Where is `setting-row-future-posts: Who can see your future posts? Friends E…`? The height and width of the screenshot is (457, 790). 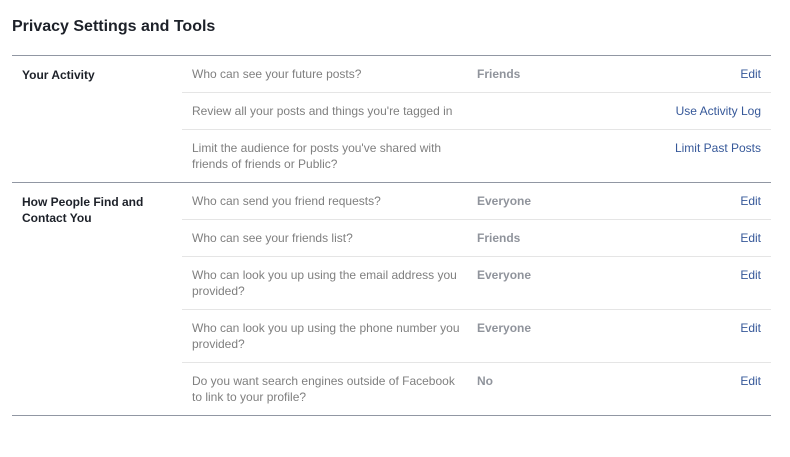 setting-row-future-posts: Who can see your future posts? Friends E… is located at coordinates (476, 74).